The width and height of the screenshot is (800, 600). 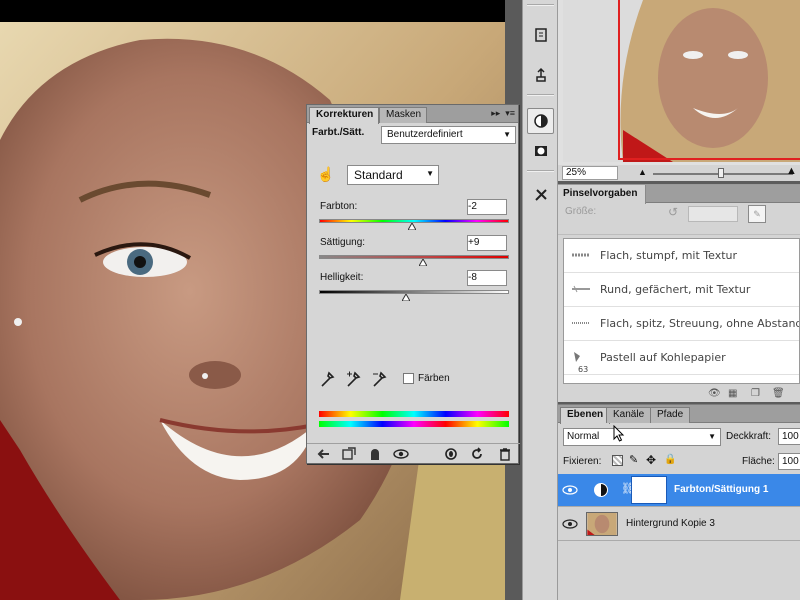 What do you see at coordinates (505, 454) in the screenshot?
I see `trash-icon` at bounding box center [505, 454].